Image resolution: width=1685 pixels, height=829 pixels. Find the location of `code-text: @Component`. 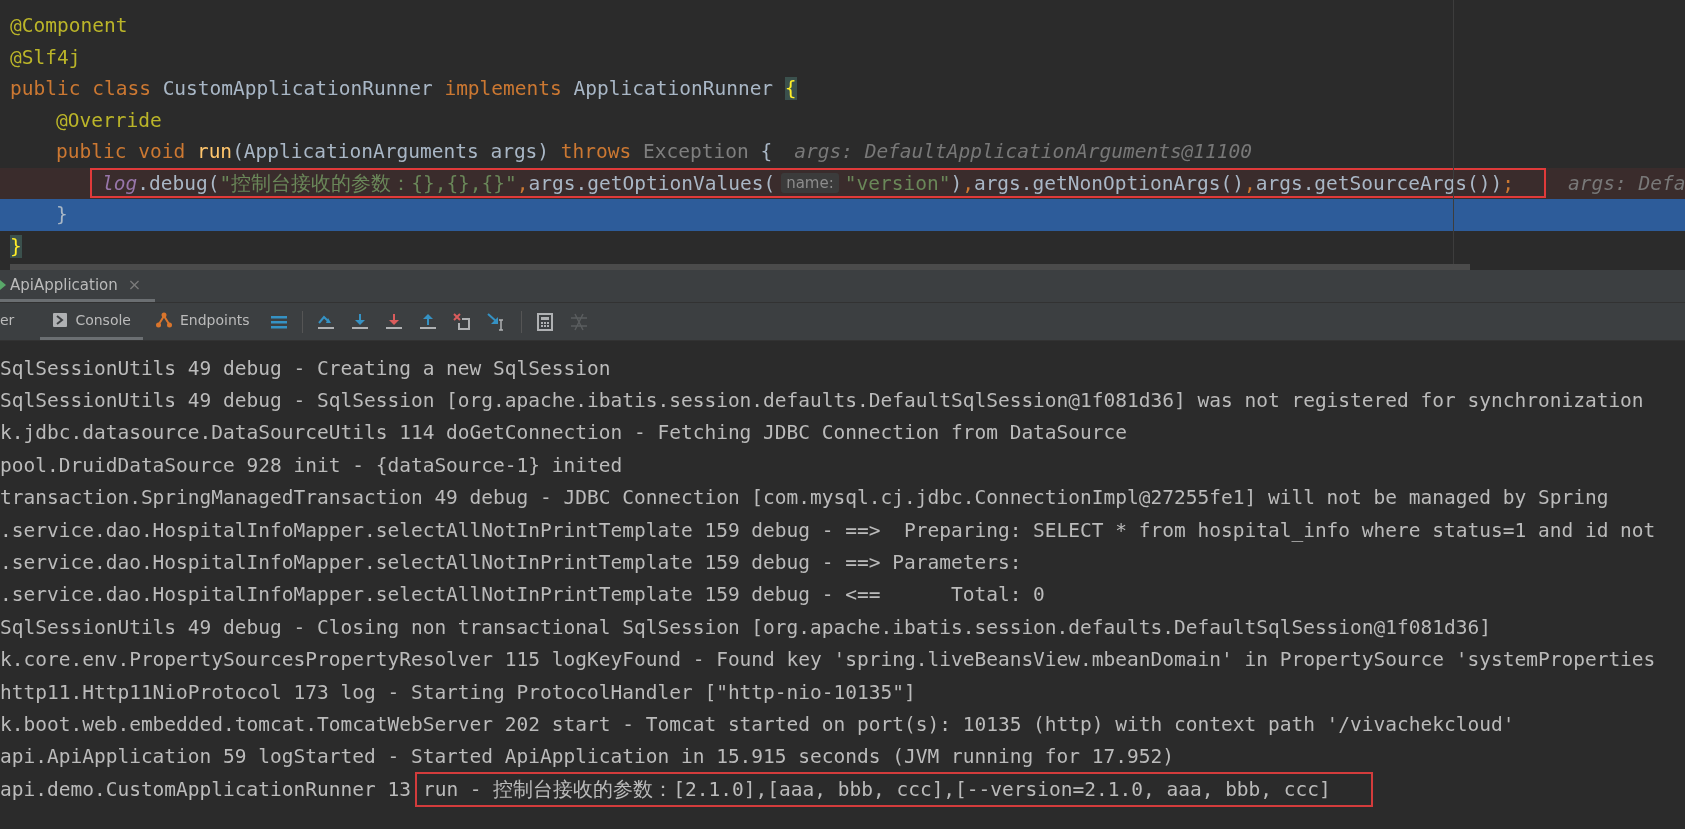

code-text: @Component is located at coordinates (69, 26).